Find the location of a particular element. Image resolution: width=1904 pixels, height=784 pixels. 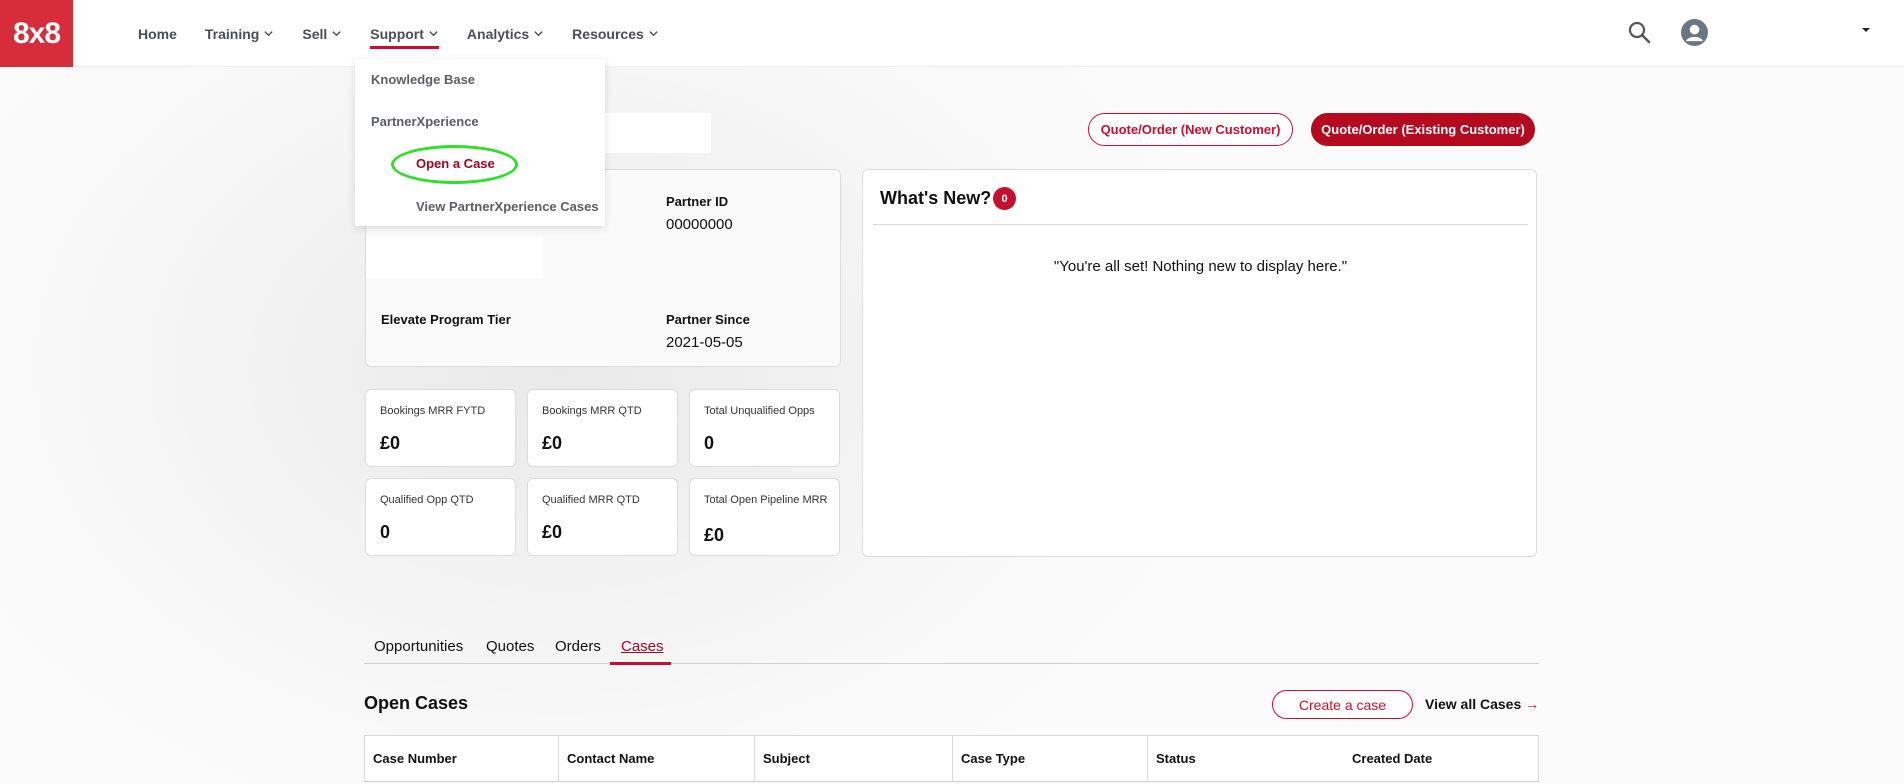

nav-sell: Sell is located at coordinates (322, 33).